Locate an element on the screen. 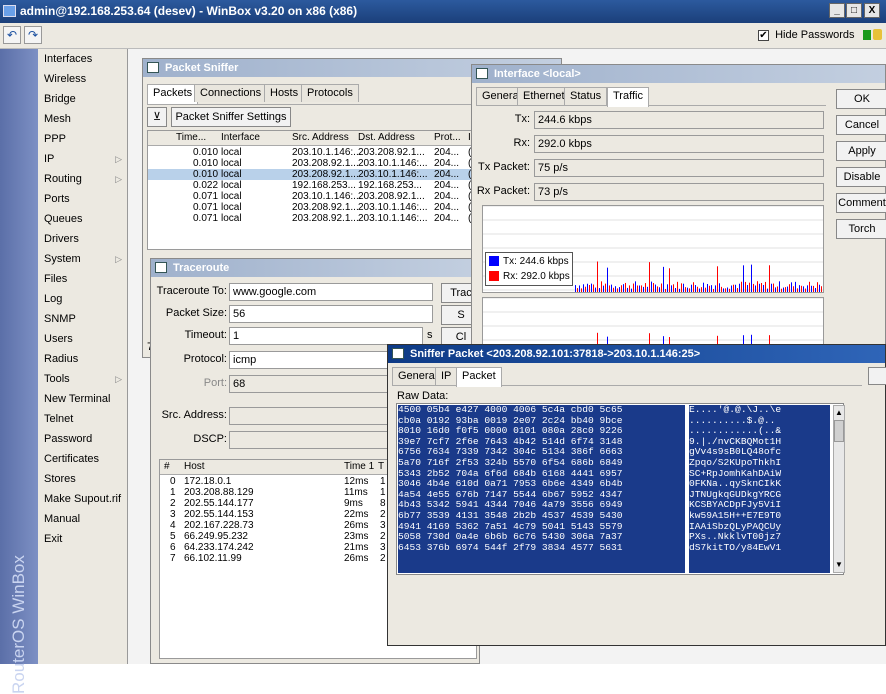 The width and height of the screenshot is (886, 694). menu-item-users: Users is located at coordinates (83, 339).